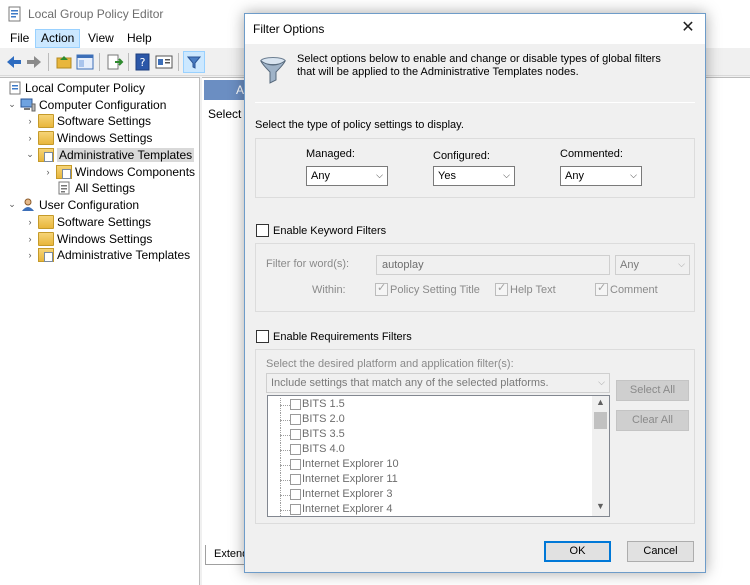 This screenshot has width=750, height=585. Describe the element at coordinates (308, 264) in the screenshot. I see `filter-words-label: Filter for word(s):` at that location.